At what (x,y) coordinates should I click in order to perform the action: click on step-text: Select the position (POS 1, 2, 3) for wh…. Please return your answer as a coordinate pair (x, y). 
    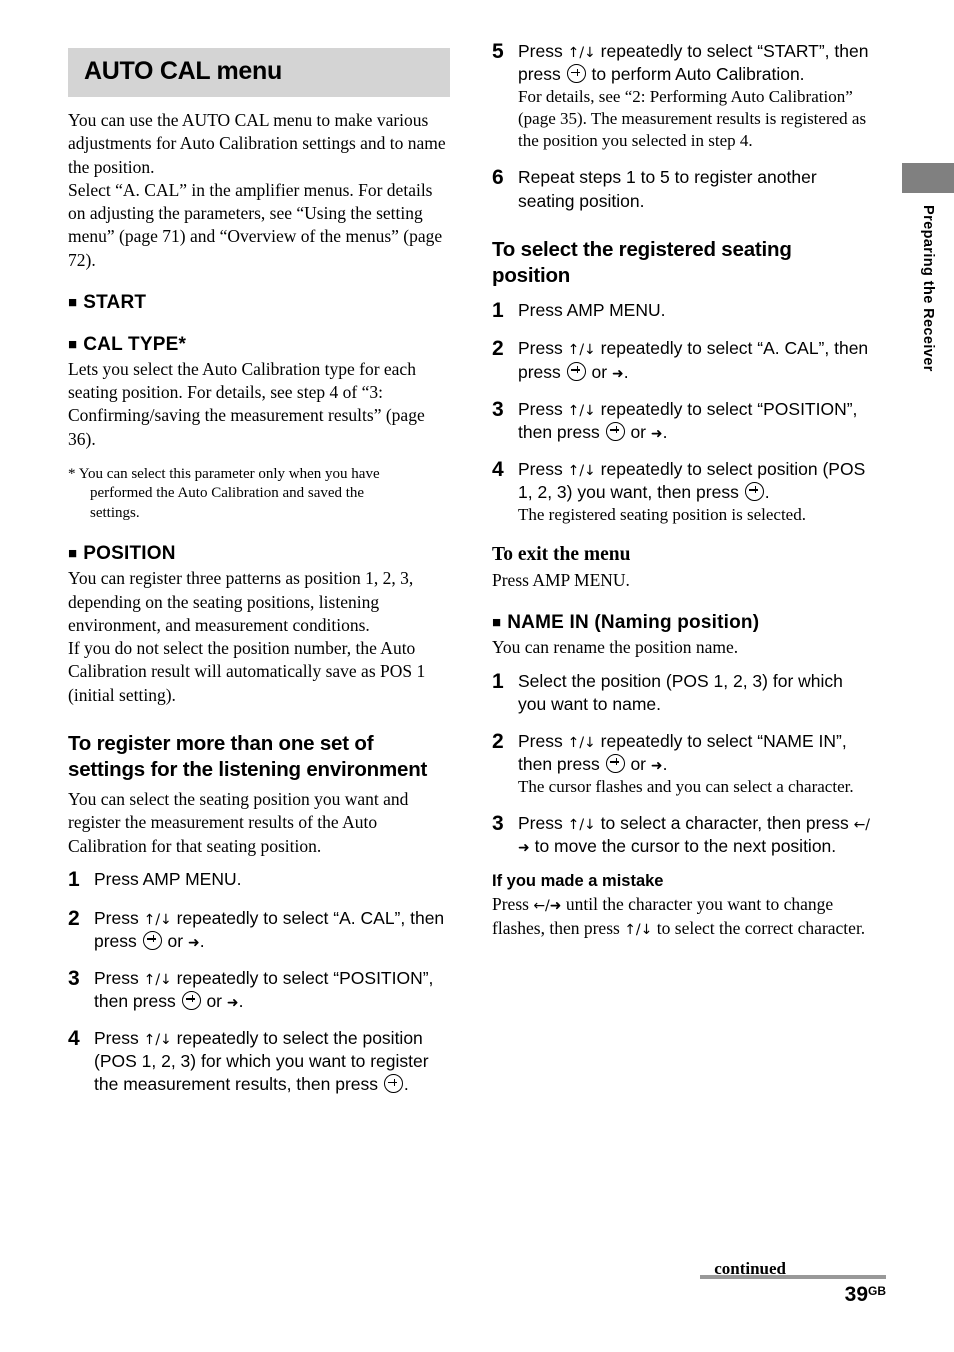
    Looking at the image, I should click on (680, 692).